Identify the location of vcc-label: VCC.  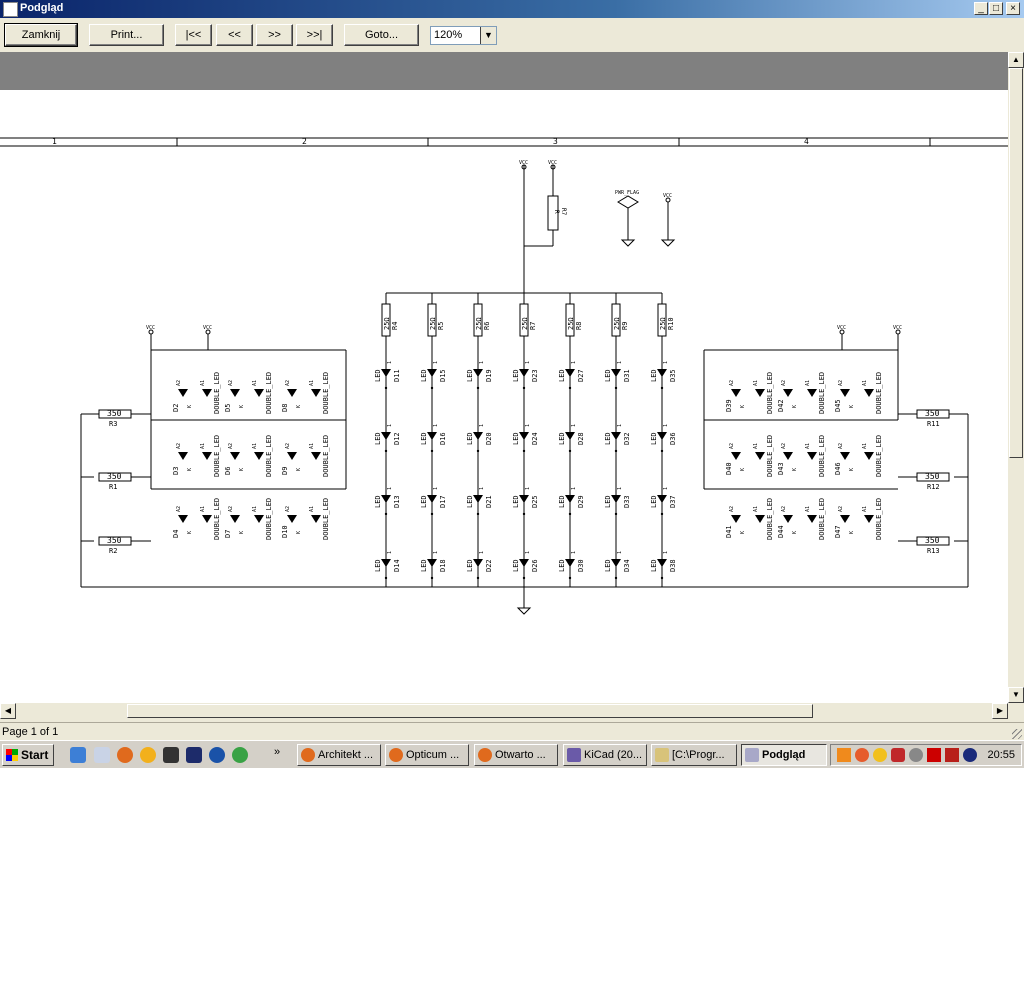
(667, 196).